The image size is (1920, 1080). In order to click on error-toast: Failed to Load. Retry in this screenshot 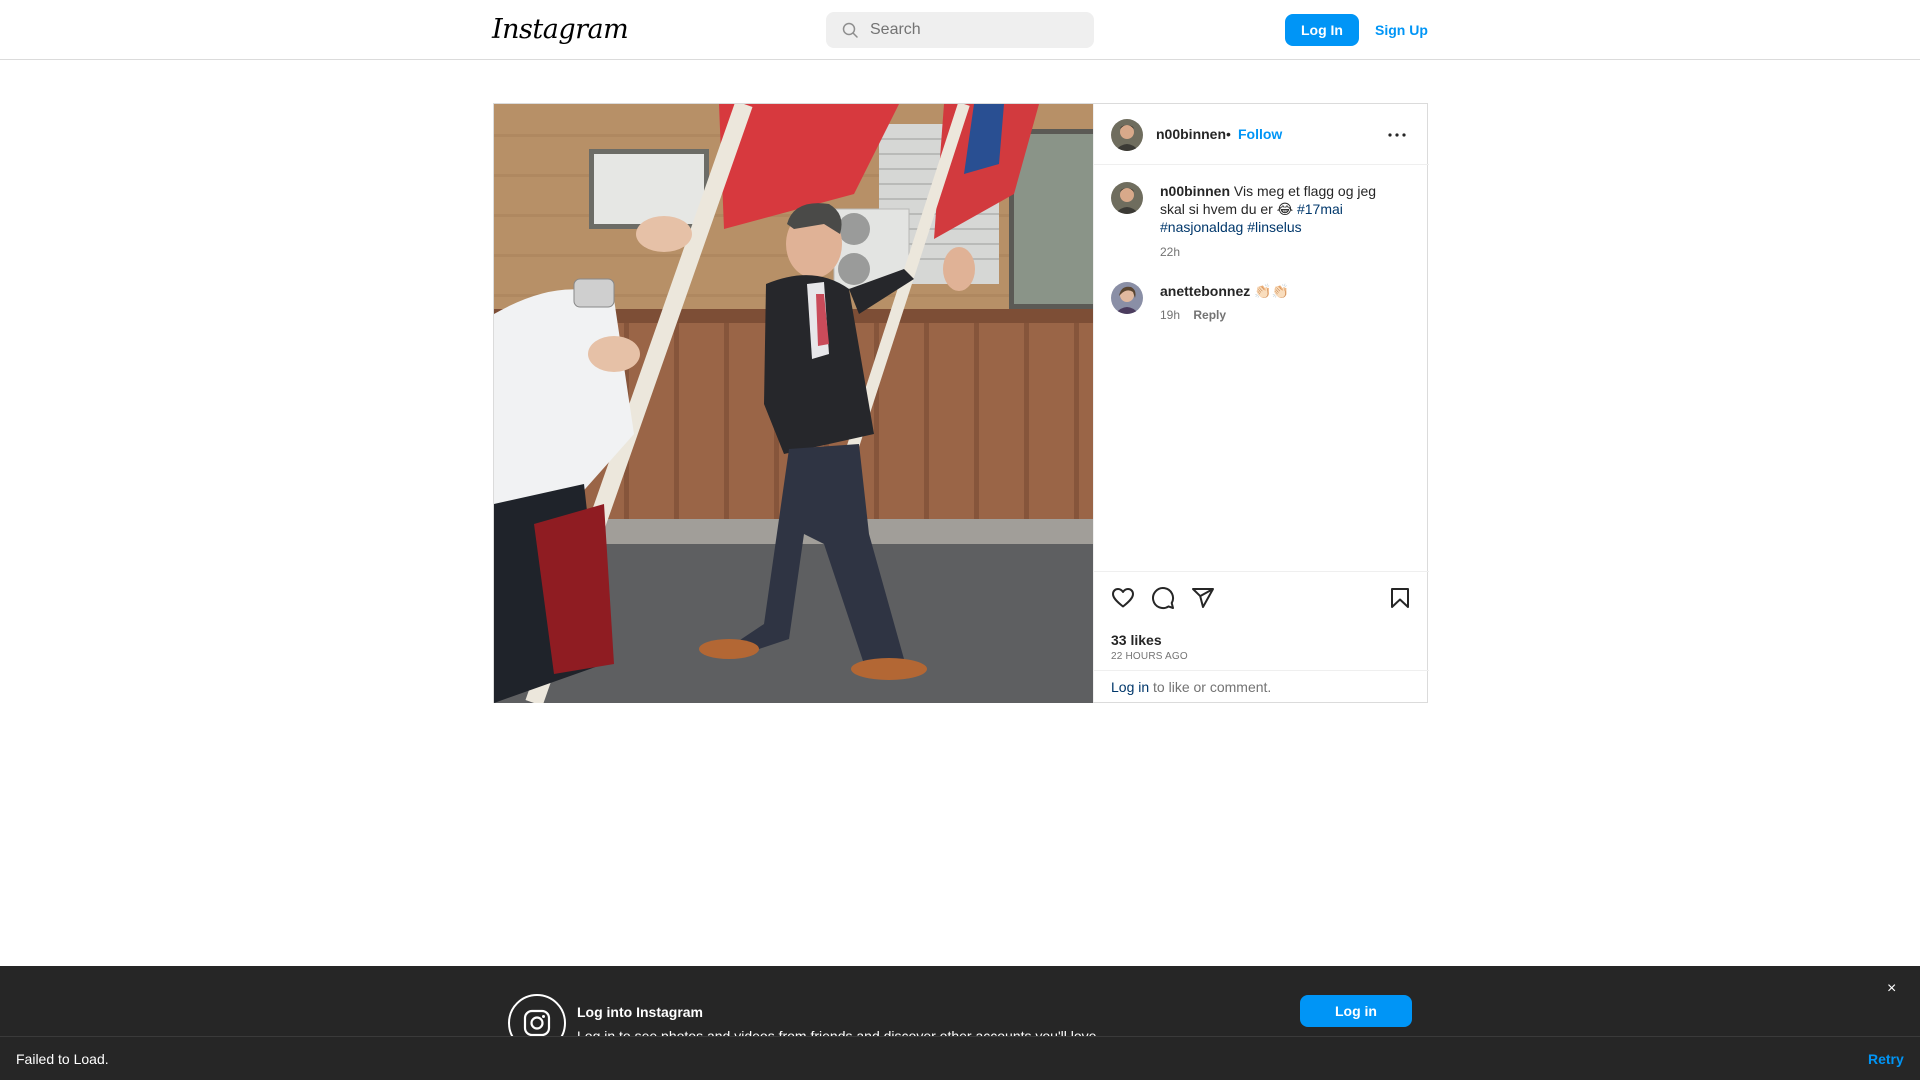, I will do `click(960, 1058)`.